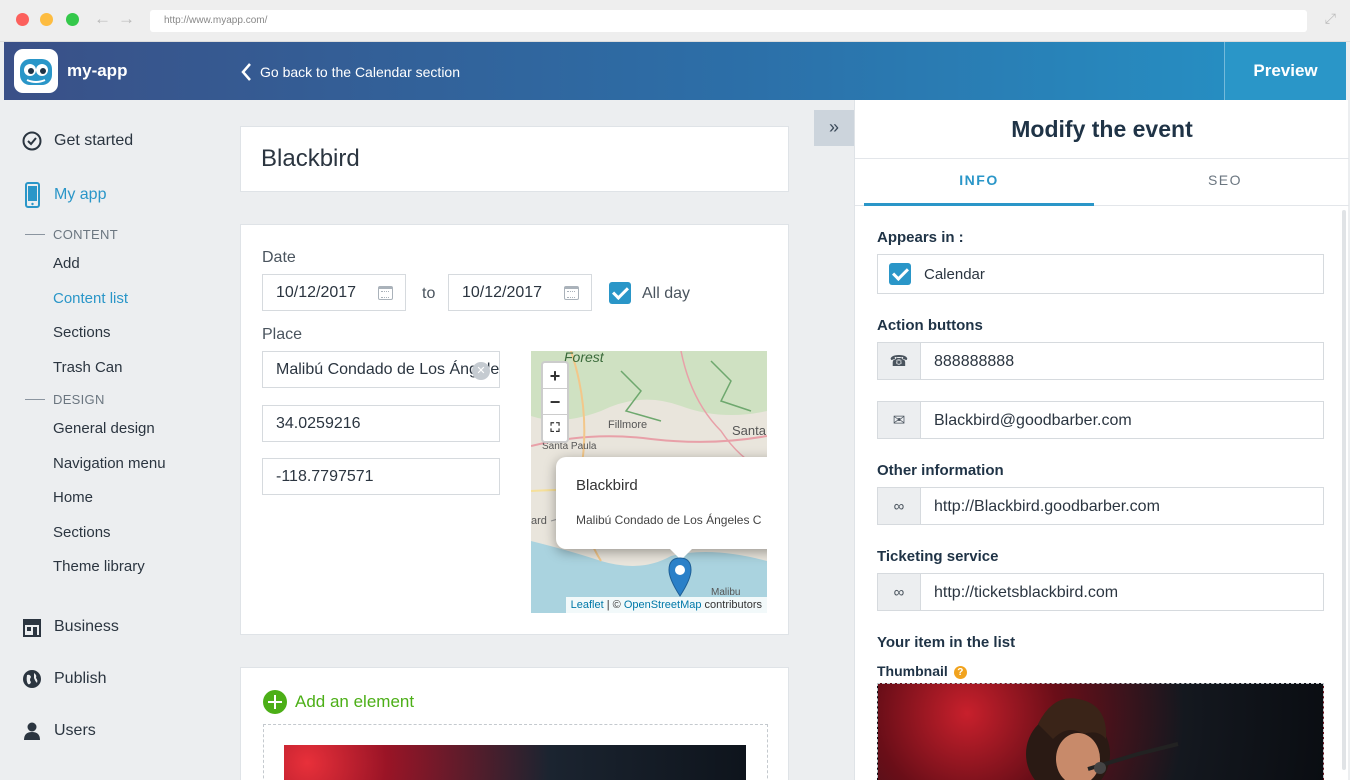 This screenshot has height=780, width=1350. Describe the element at coordinates (680, 577) in the screenshot. I see `map-marker-icon` at that location.